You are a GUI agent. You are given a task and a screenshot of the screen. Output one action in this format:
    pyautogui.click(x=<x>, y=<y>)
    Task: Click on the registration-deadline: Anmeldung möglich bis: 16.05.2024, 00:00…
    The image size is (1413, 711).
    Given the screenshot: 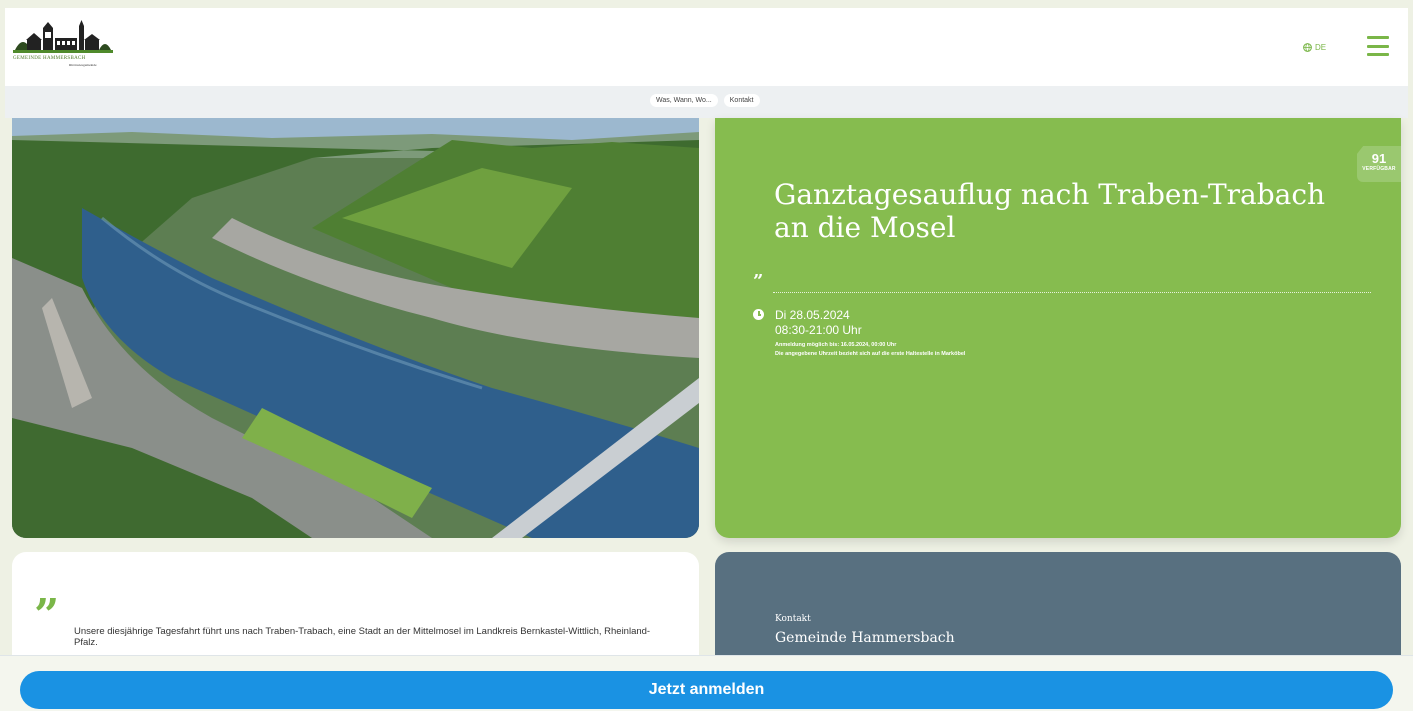 What is the action you would take?
    pyautogui.click(x=836, y=345)
    